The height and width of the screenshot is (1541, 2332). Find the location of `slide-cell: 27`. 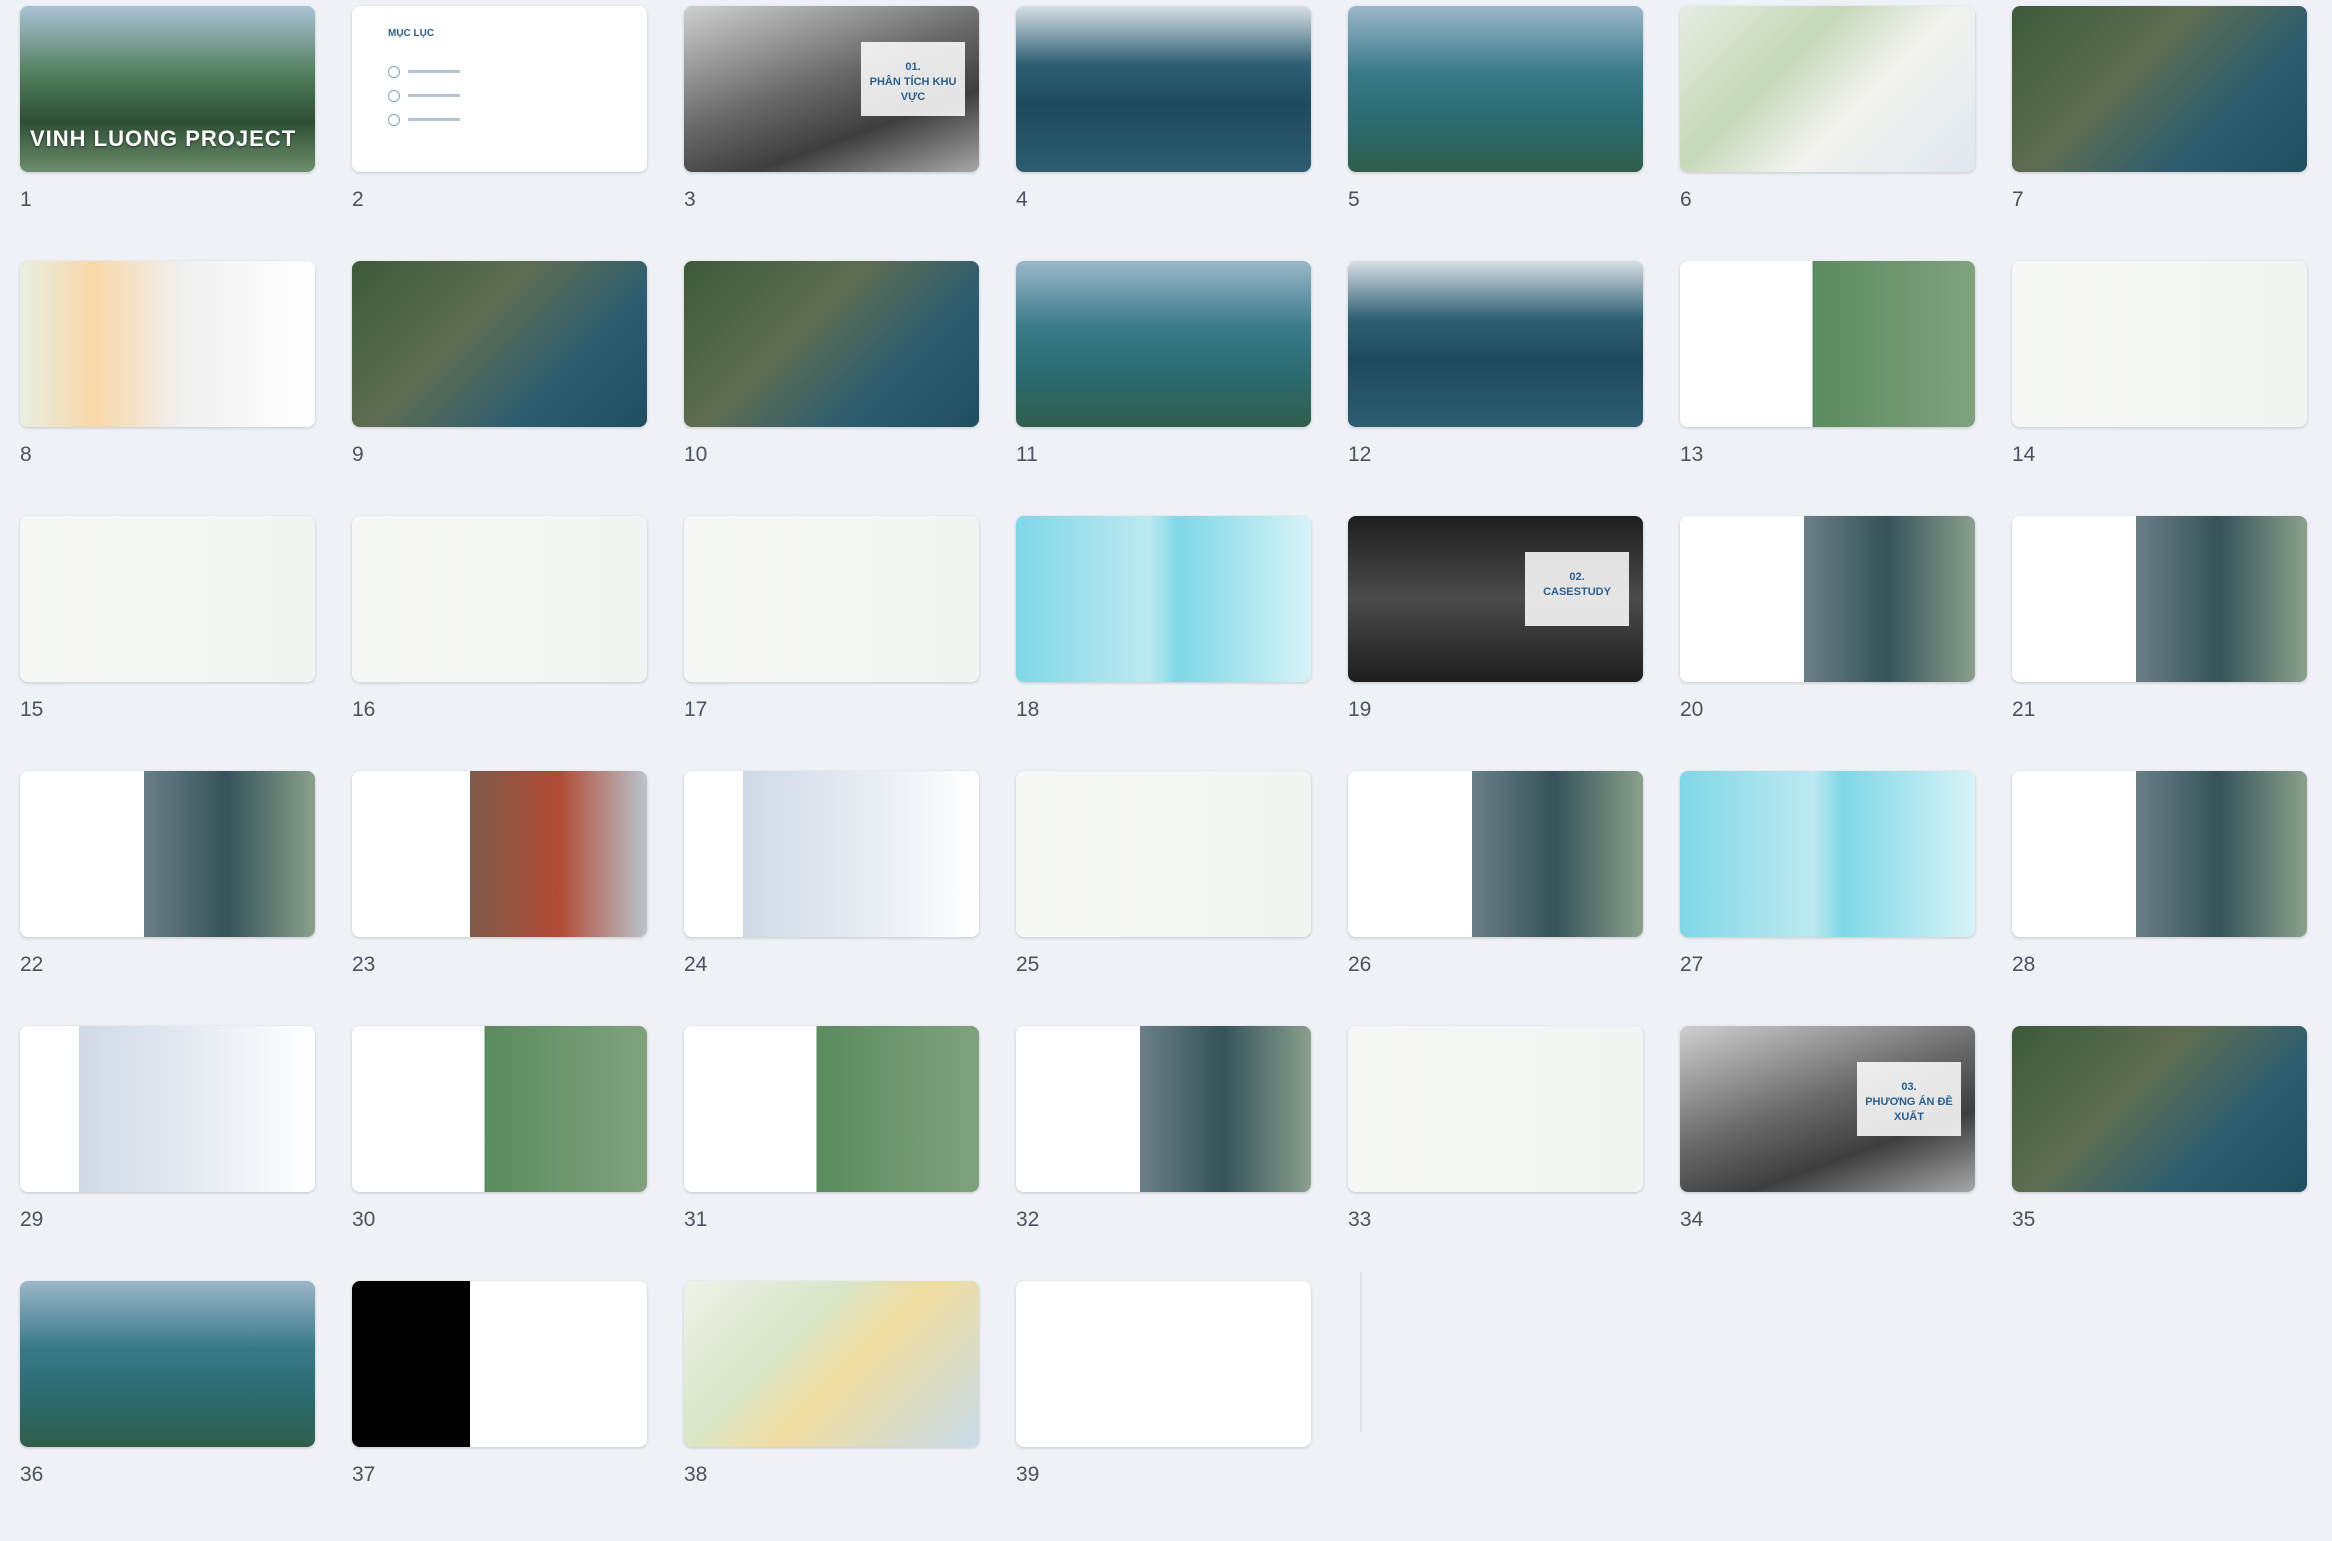

slide-cell: 27 is located at coordinates (1827, 898).